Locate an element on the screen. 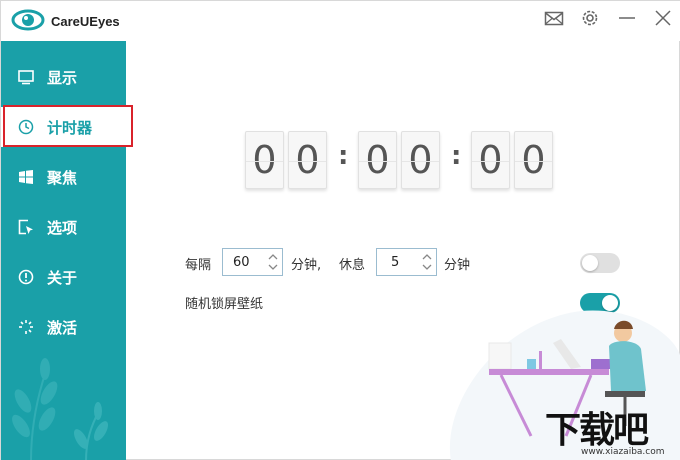 The height and width of the screenshot is (460, 680). gear-icon is located at coordinates (590, 18).